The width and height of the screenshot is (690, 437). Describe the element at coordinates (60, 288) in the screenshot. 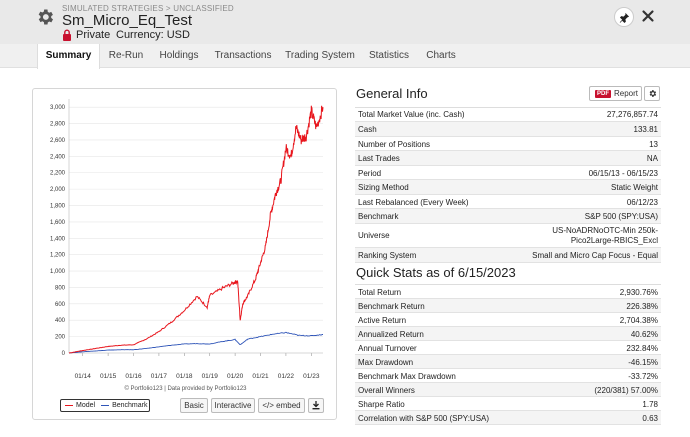

I see `y-tick-label: 800` at that location.